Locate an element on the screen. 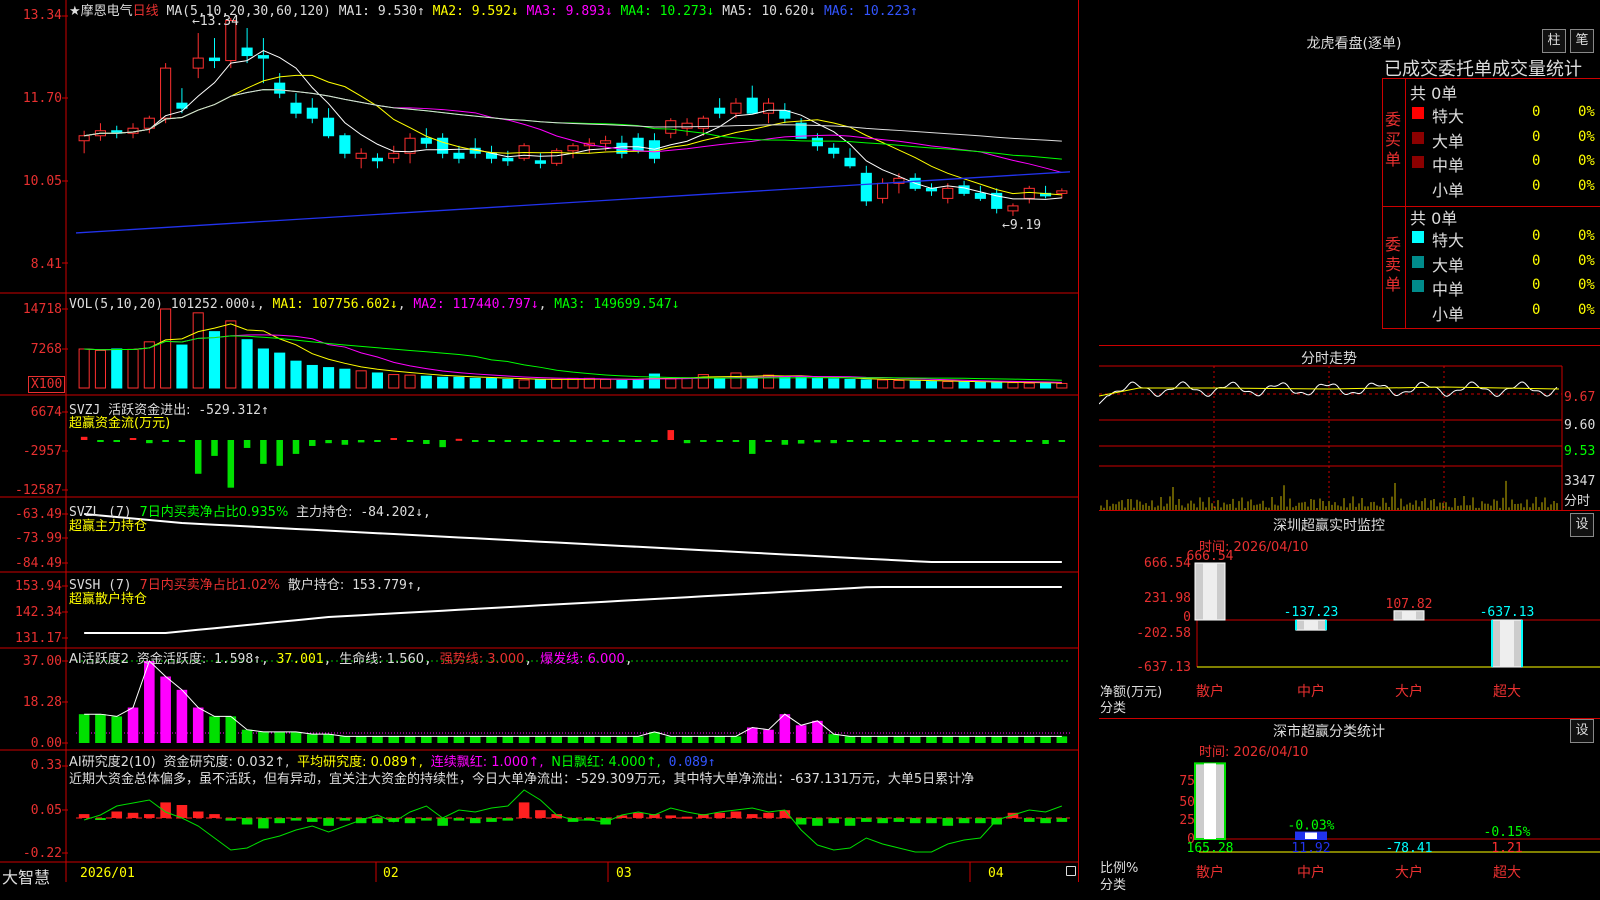 Image resolution: width=1600 pixels, height=900 pixels. low-price-label: ←9.19 is located at coordinates (1022, 225).